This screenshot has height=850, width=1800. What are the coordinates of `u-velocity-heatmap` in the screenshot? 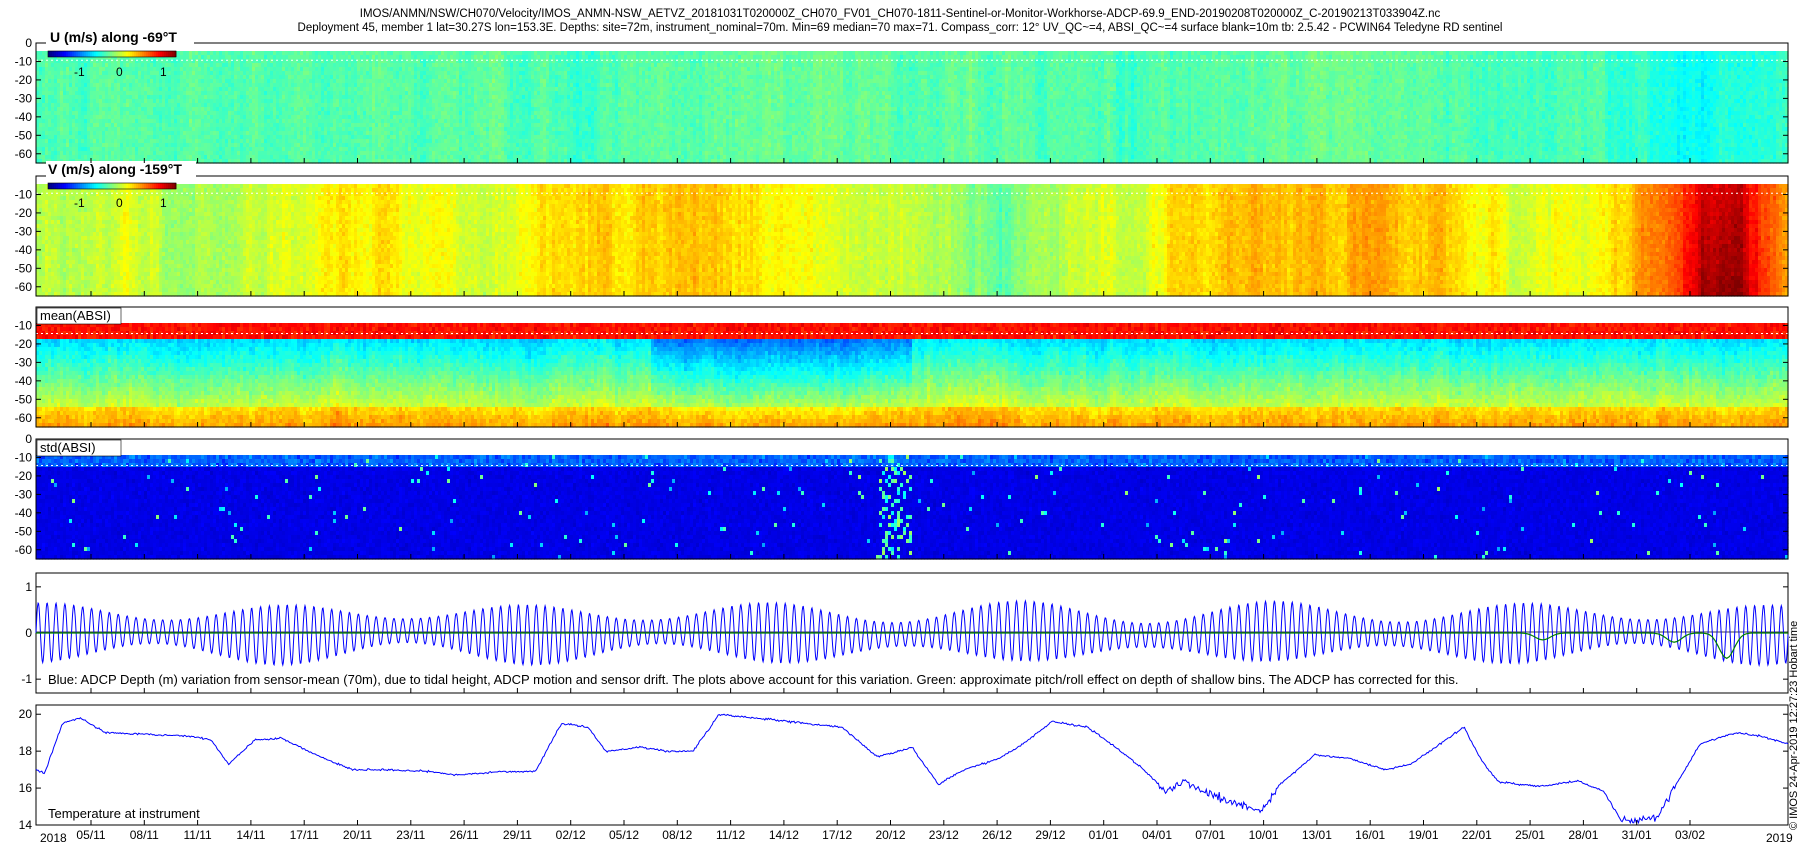 It's located at (912, 103).